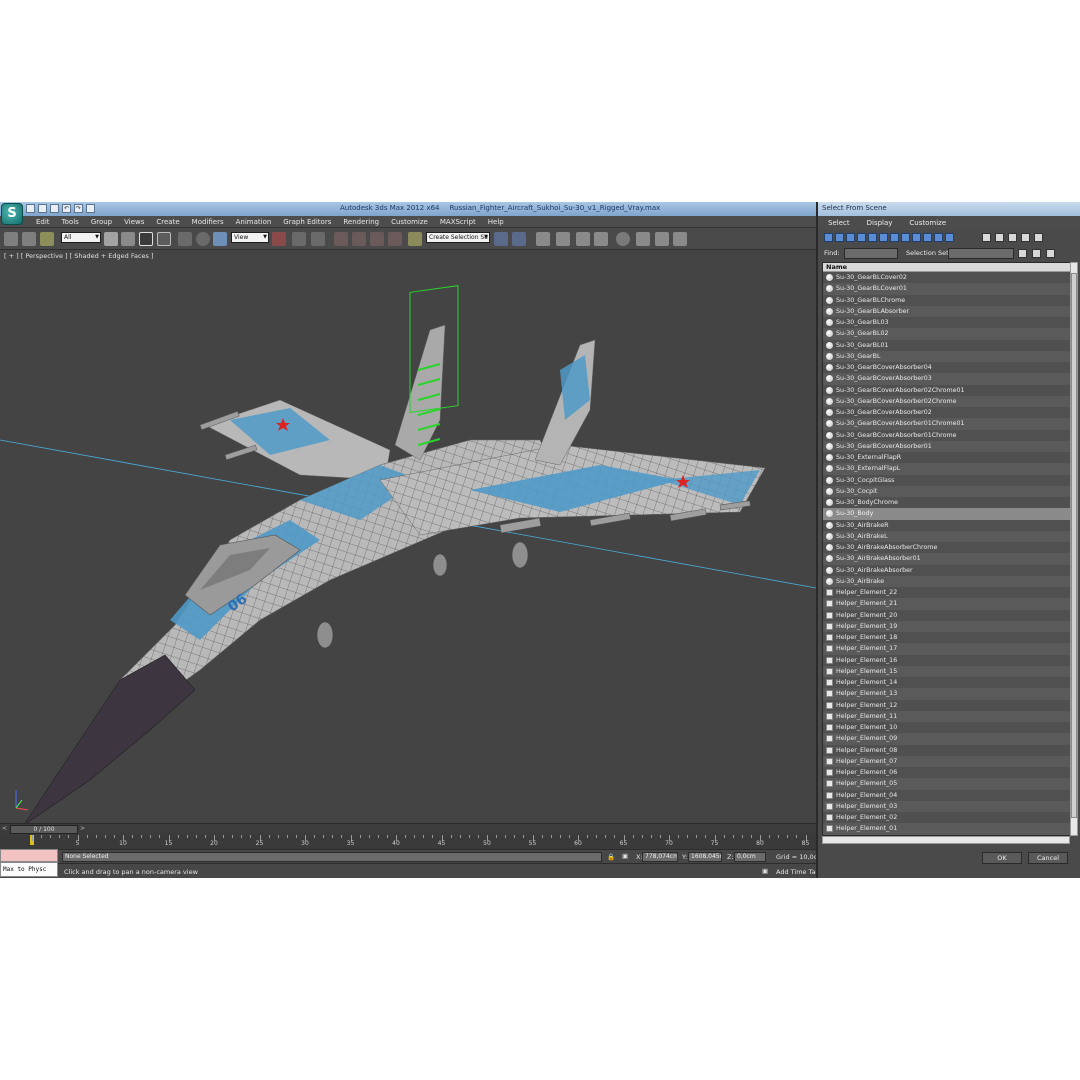 Image resolution: width=1080 pixels, height=1080 pixels. Describe the element at coordinates (70, 222) in the screenshot. I see `menu-tools: Tools` at that location.